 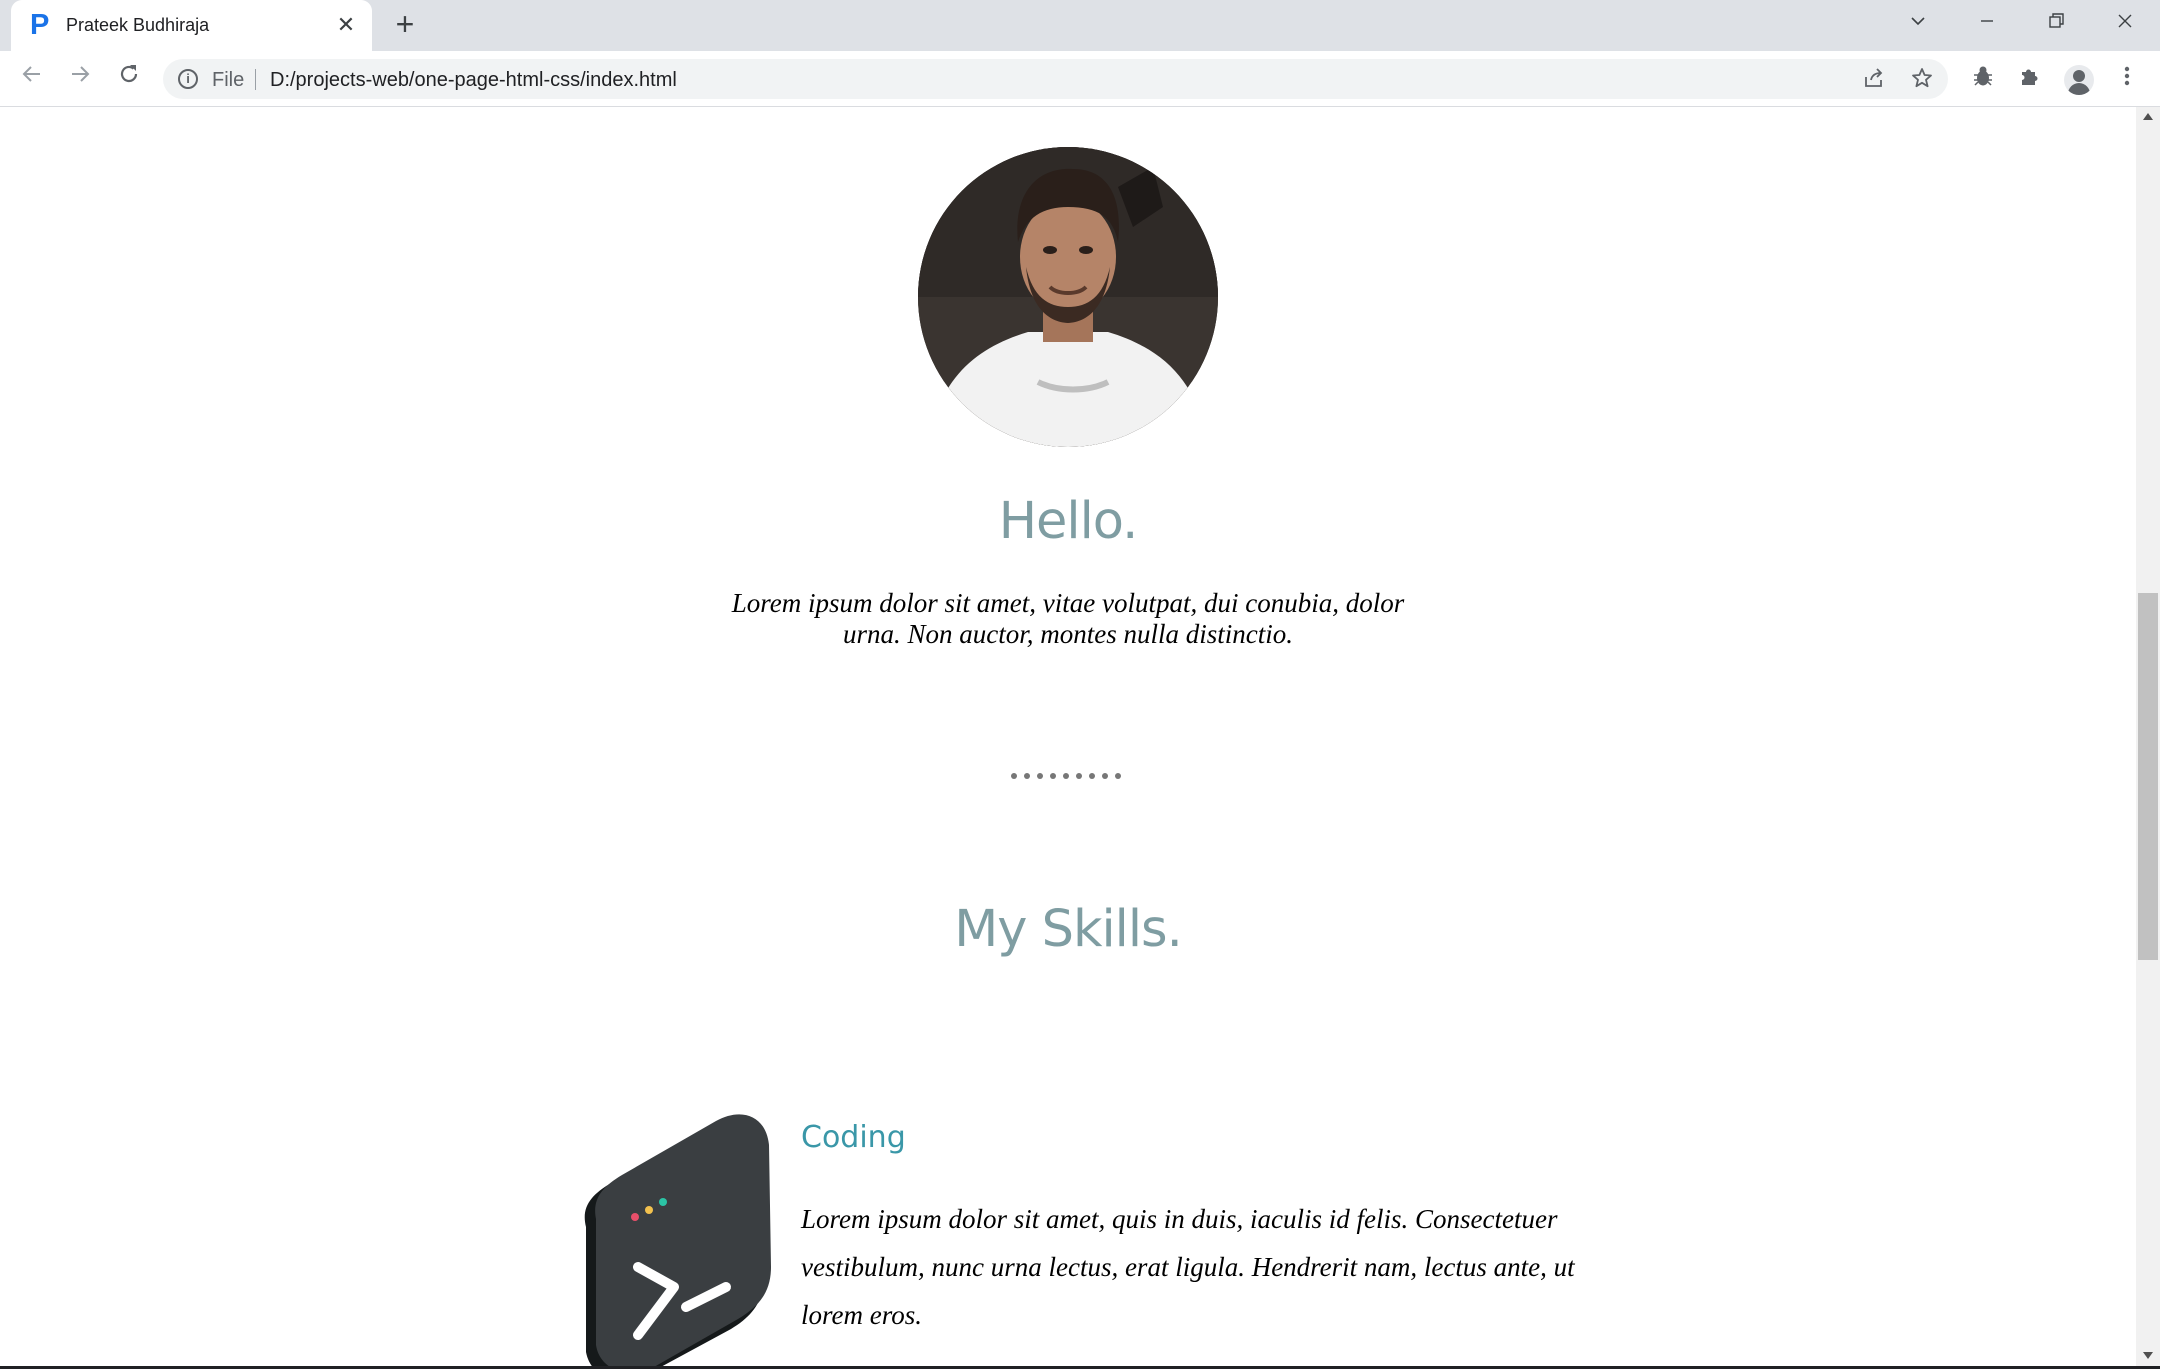 I want to click on favicon-icon: P, so click(x=40, y=25).